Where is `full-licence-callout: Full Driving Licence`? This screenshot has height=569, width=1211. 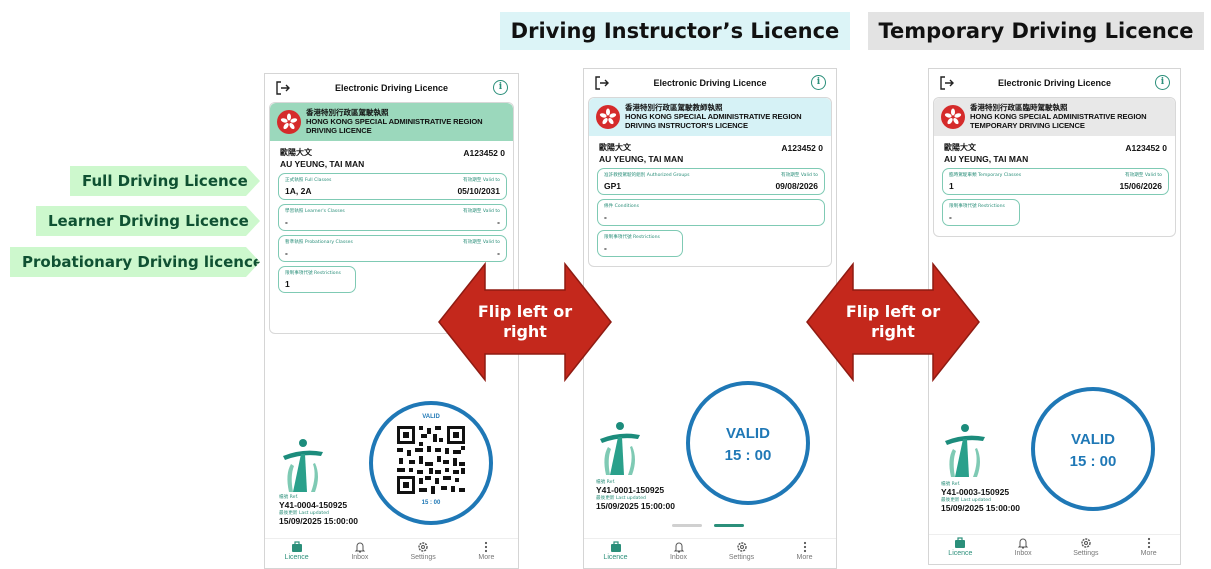 full-licence-callout: Full Driving Licence is located at coordinates (165, 181).